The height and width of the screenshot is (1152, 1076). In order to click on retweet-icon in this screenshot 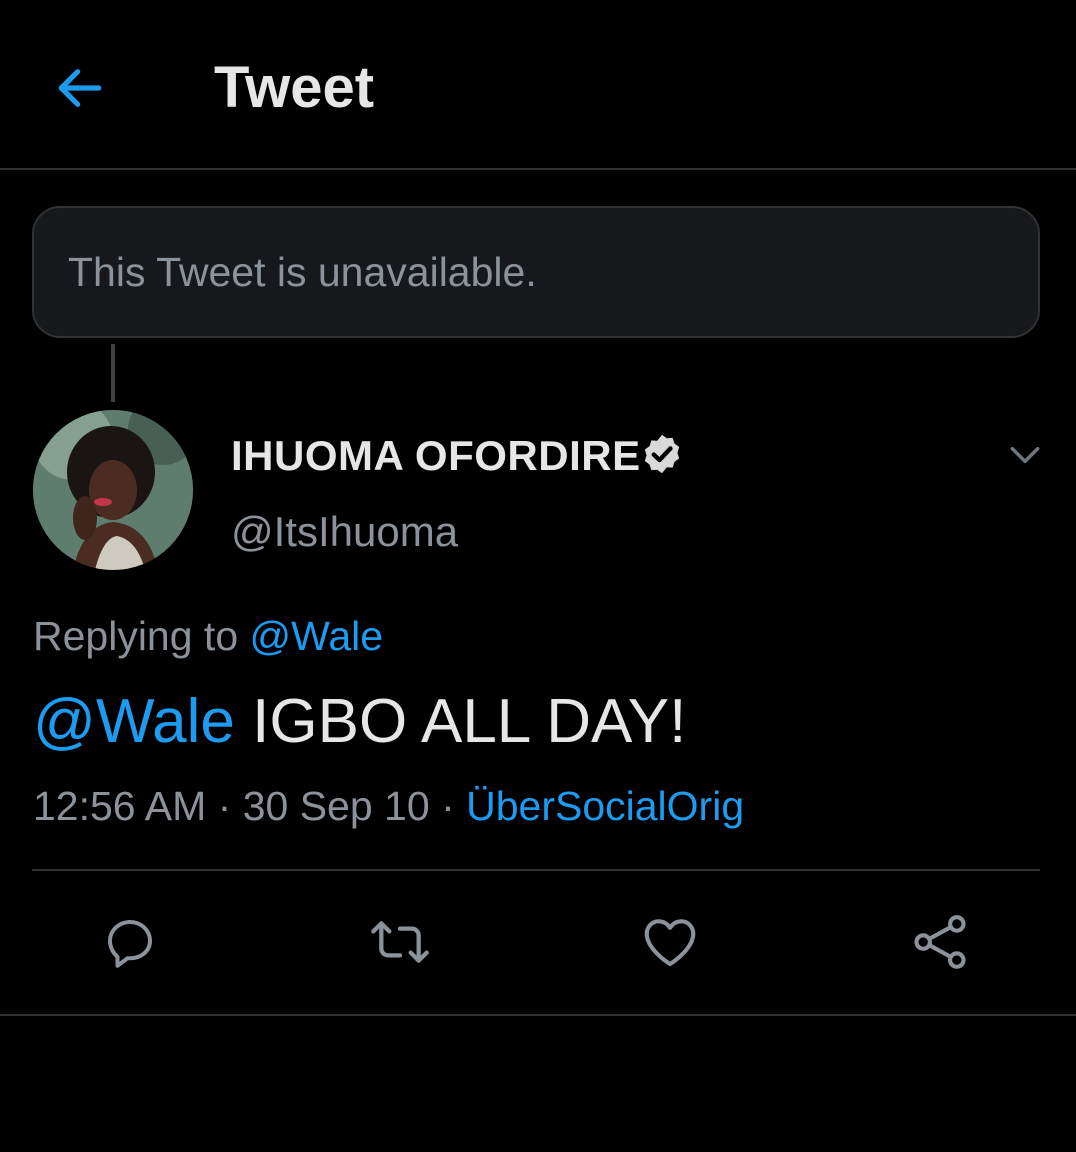, I will do `click(400, 942)`.